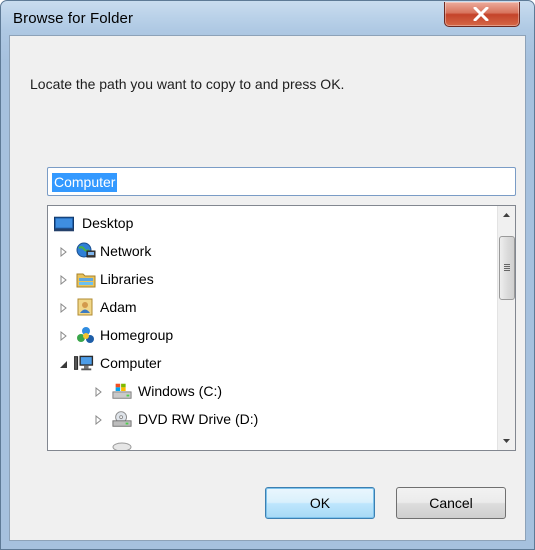  Describe the element at coordinates (272, 279) in the screenshot. I see `tree-item-libraries: Libraries` at that location.